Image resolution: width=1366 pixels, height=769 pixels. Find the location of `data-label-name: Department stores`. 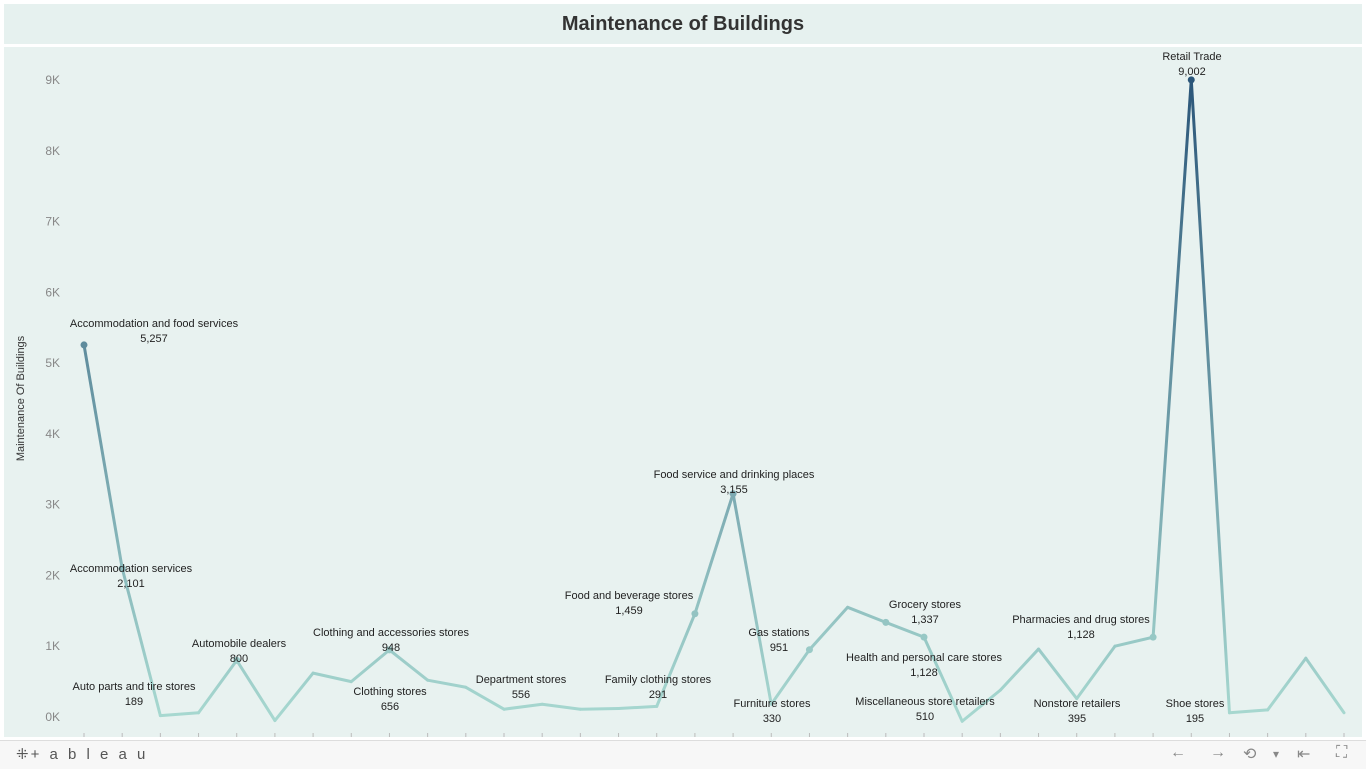

data-label-name: Department stores is located at coordinates (521, 680).